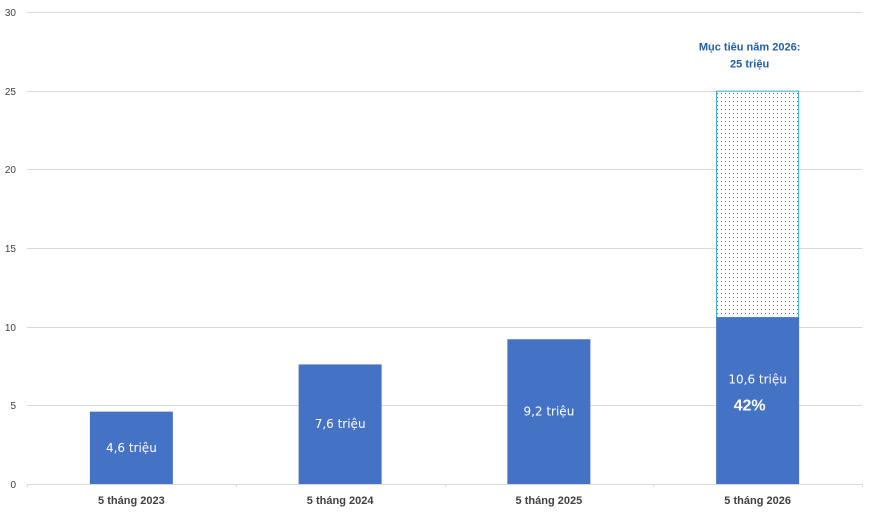 The width and height of the screenshot is (876, 519). I want to click on category-label: 5 tháng 2025, so click(549, 501).